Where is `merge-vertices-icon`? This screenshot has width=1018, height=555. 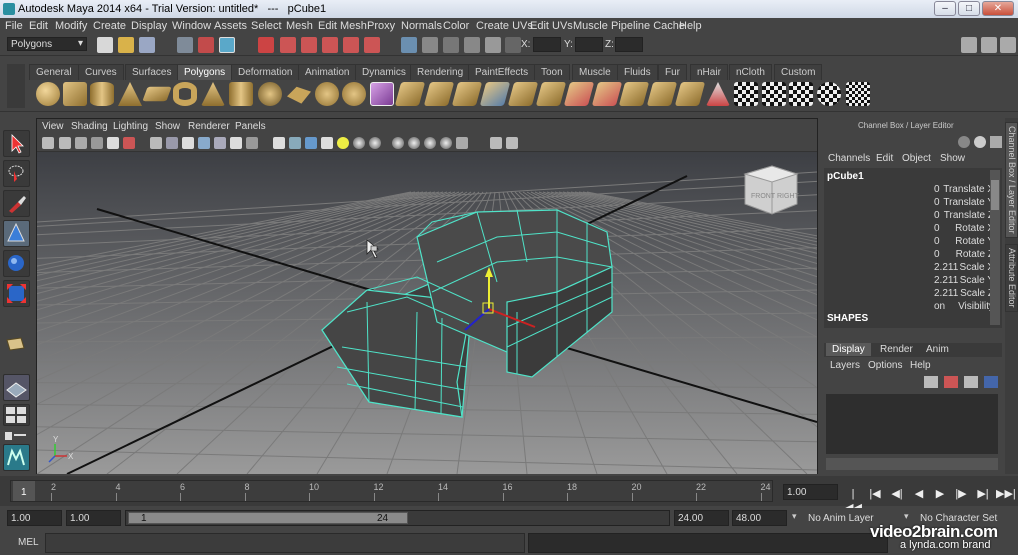
merge-vertices-icon is located at coordinates (579, 94).